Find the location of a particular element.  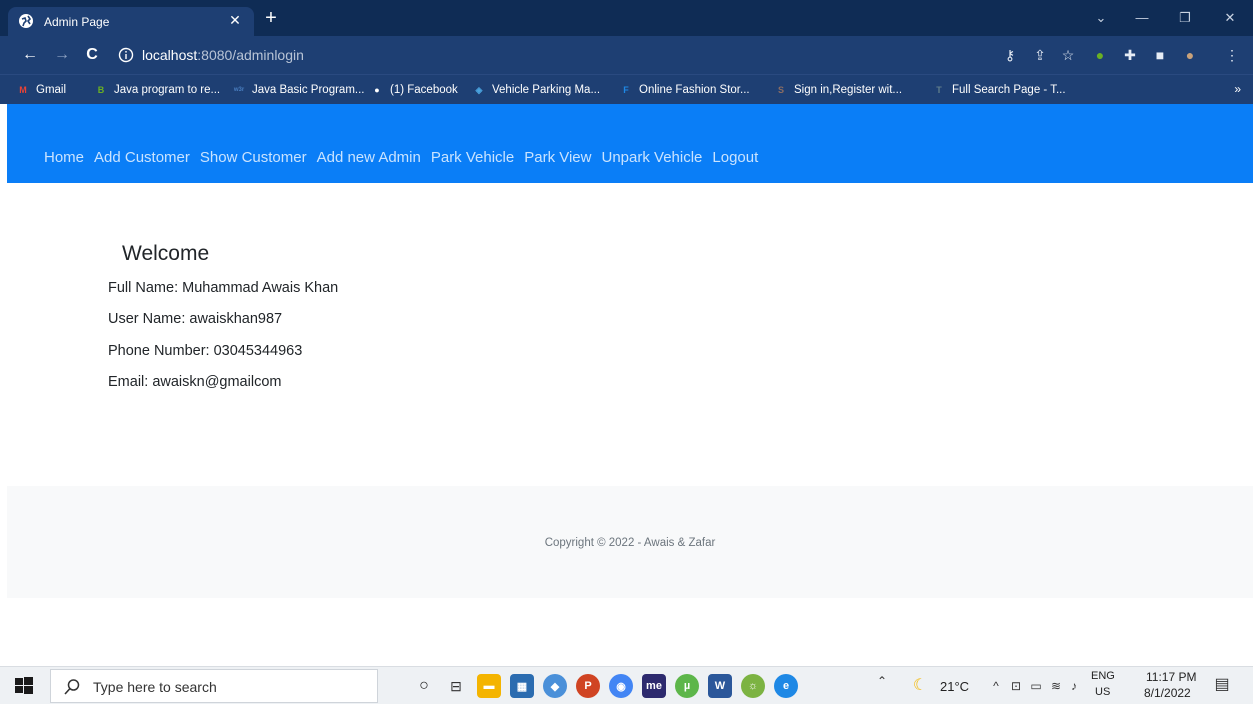

browser-tab-bar: Admin Page ✕ + ⌄ — ❐ ✕ is located at coordinates (626, 18).